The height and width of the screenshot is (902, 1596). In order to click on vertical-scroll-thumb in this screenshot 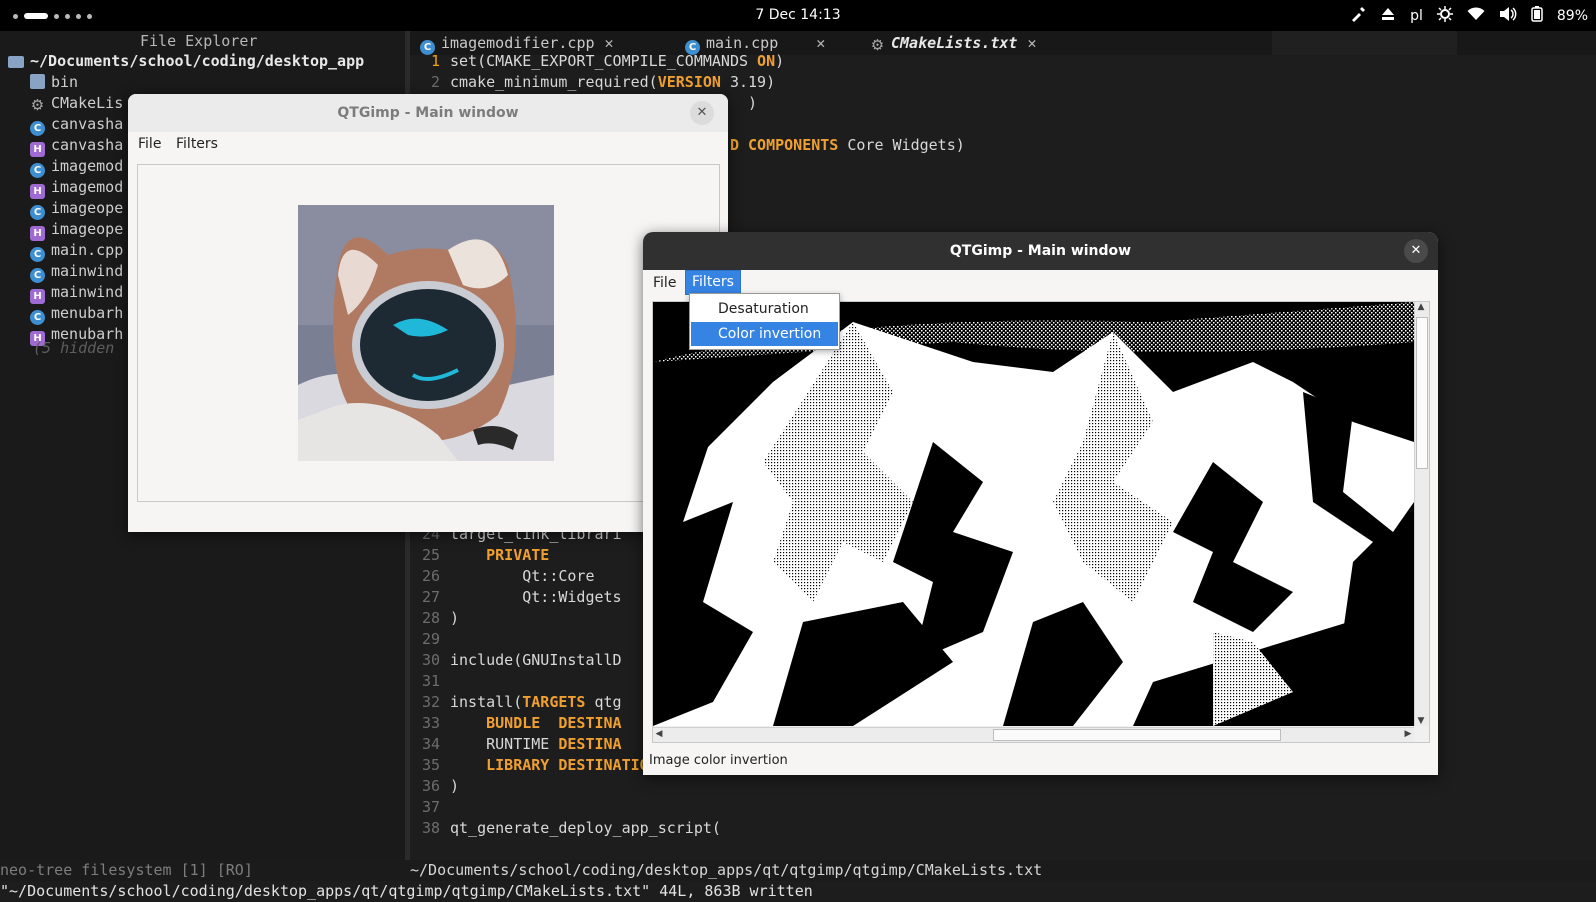, I will do `click(1422, 393)`.